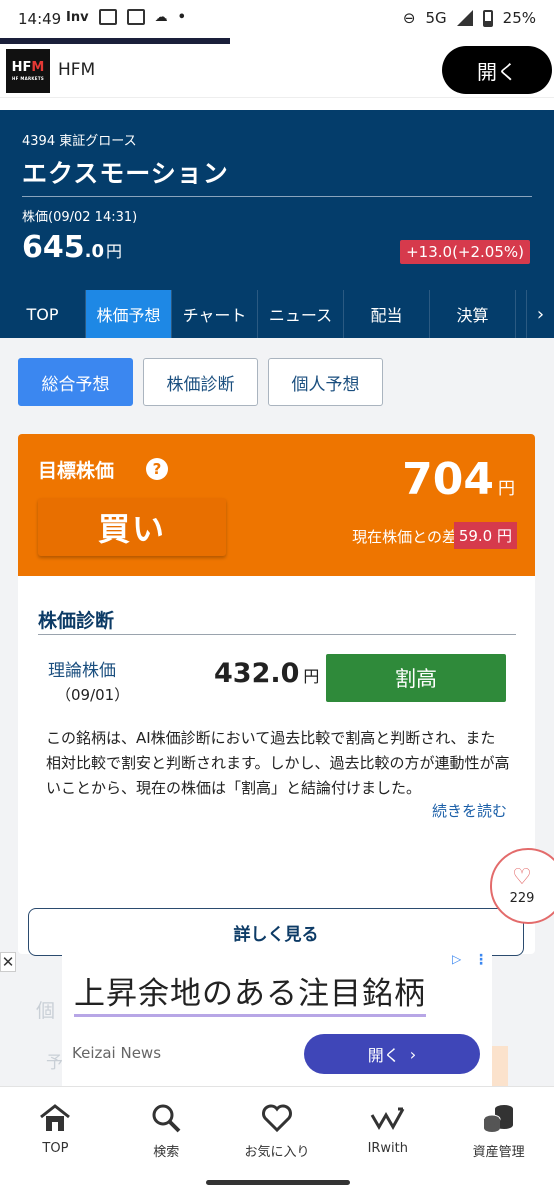 This screenshot has height=1200, width=554. Describe the element at coordinates (522, 898) in the screenshot. I see `like-count: 229` at that location.